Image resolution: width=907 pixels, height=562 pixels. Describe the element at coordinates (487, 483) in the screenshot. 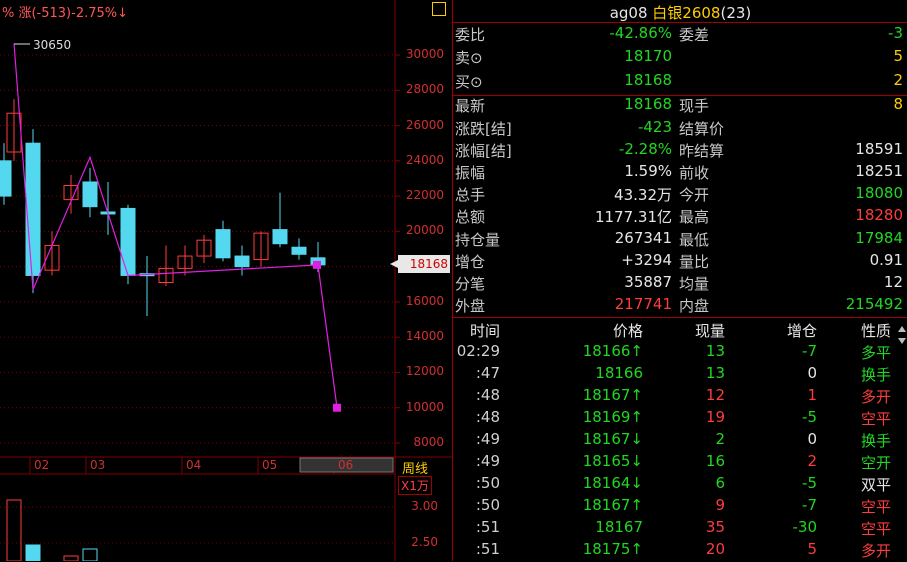

I see `trade-time: :50` at that location.